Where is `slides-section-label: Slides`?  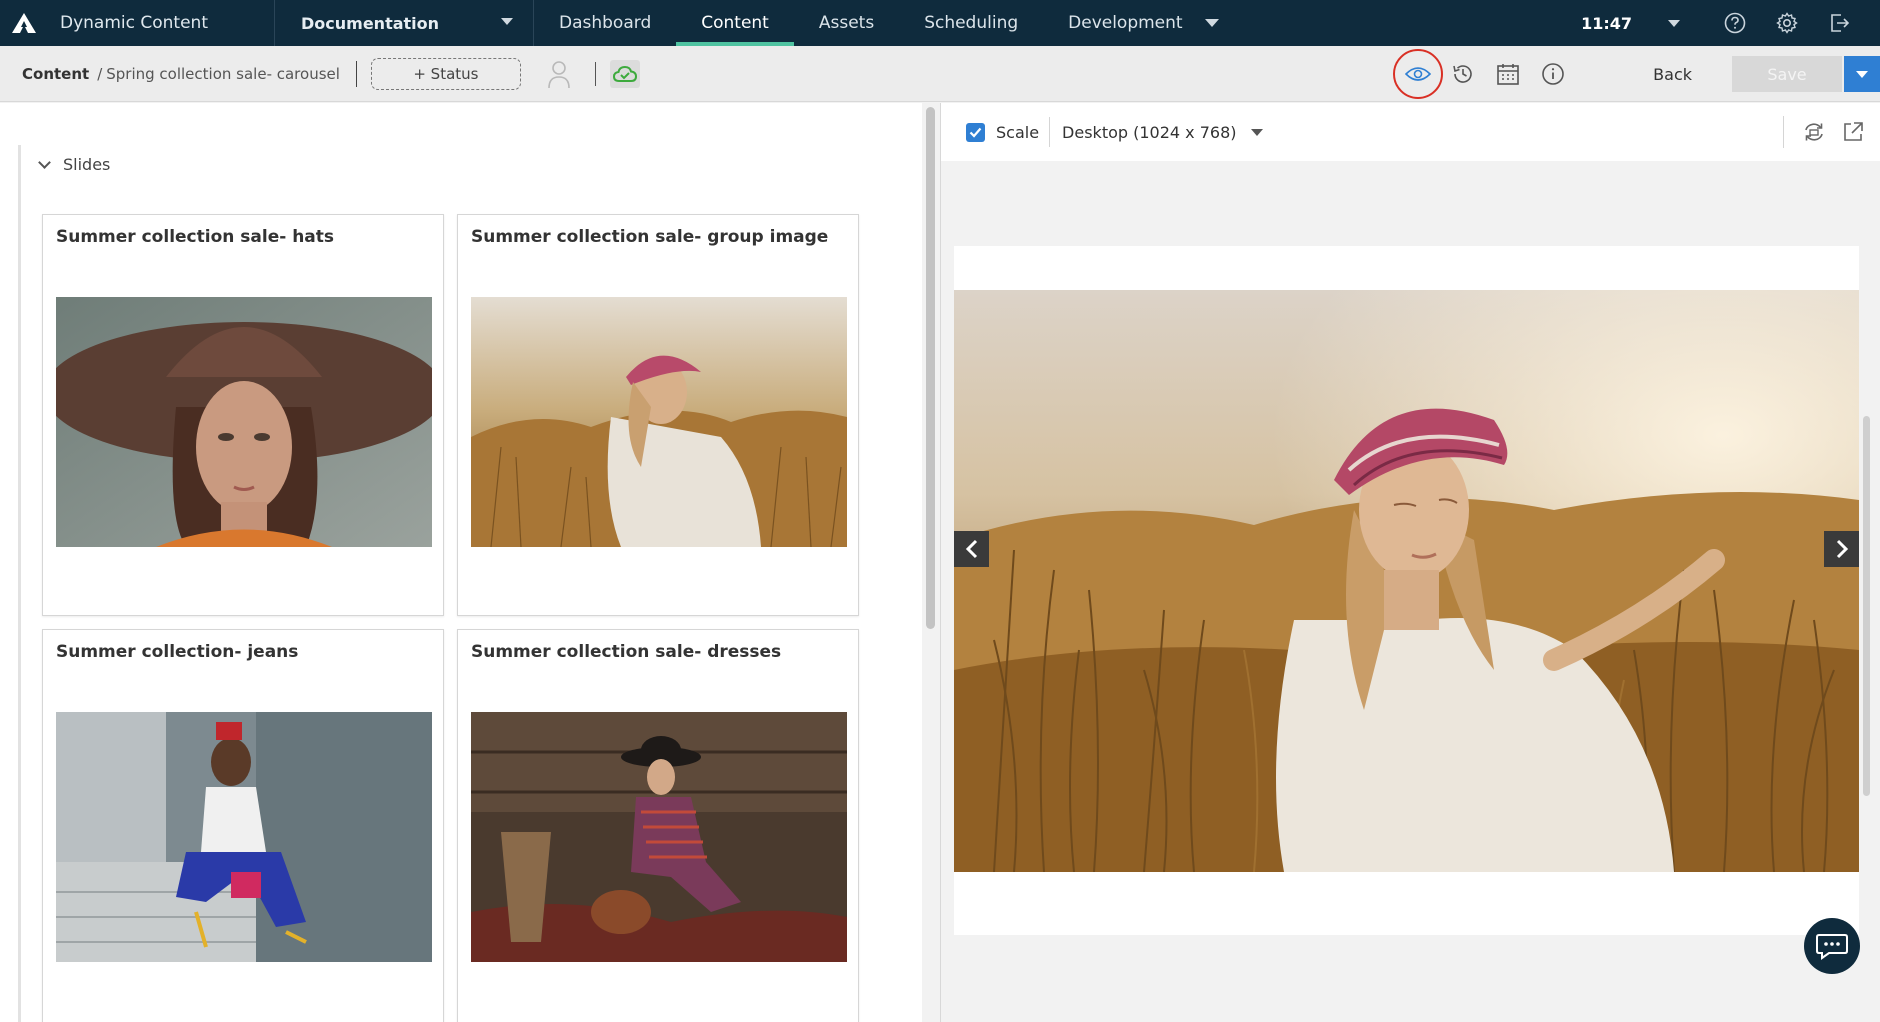 slides-section-label: Slides is located at coordinates (87, 164).